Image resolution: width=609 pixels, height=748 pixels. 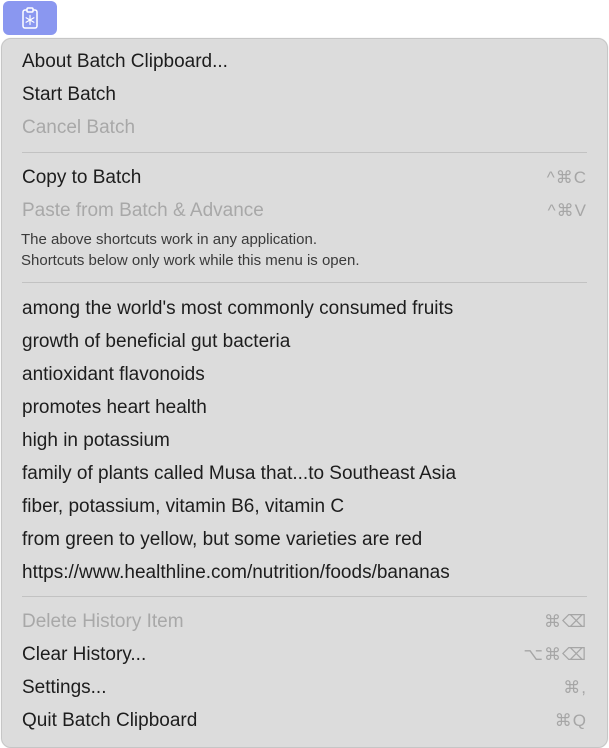 What do you see at coordinates (79, 127) in the screenshot?
I see `menu-item-label: Cancel Batch` at bounding box center [79, 127].